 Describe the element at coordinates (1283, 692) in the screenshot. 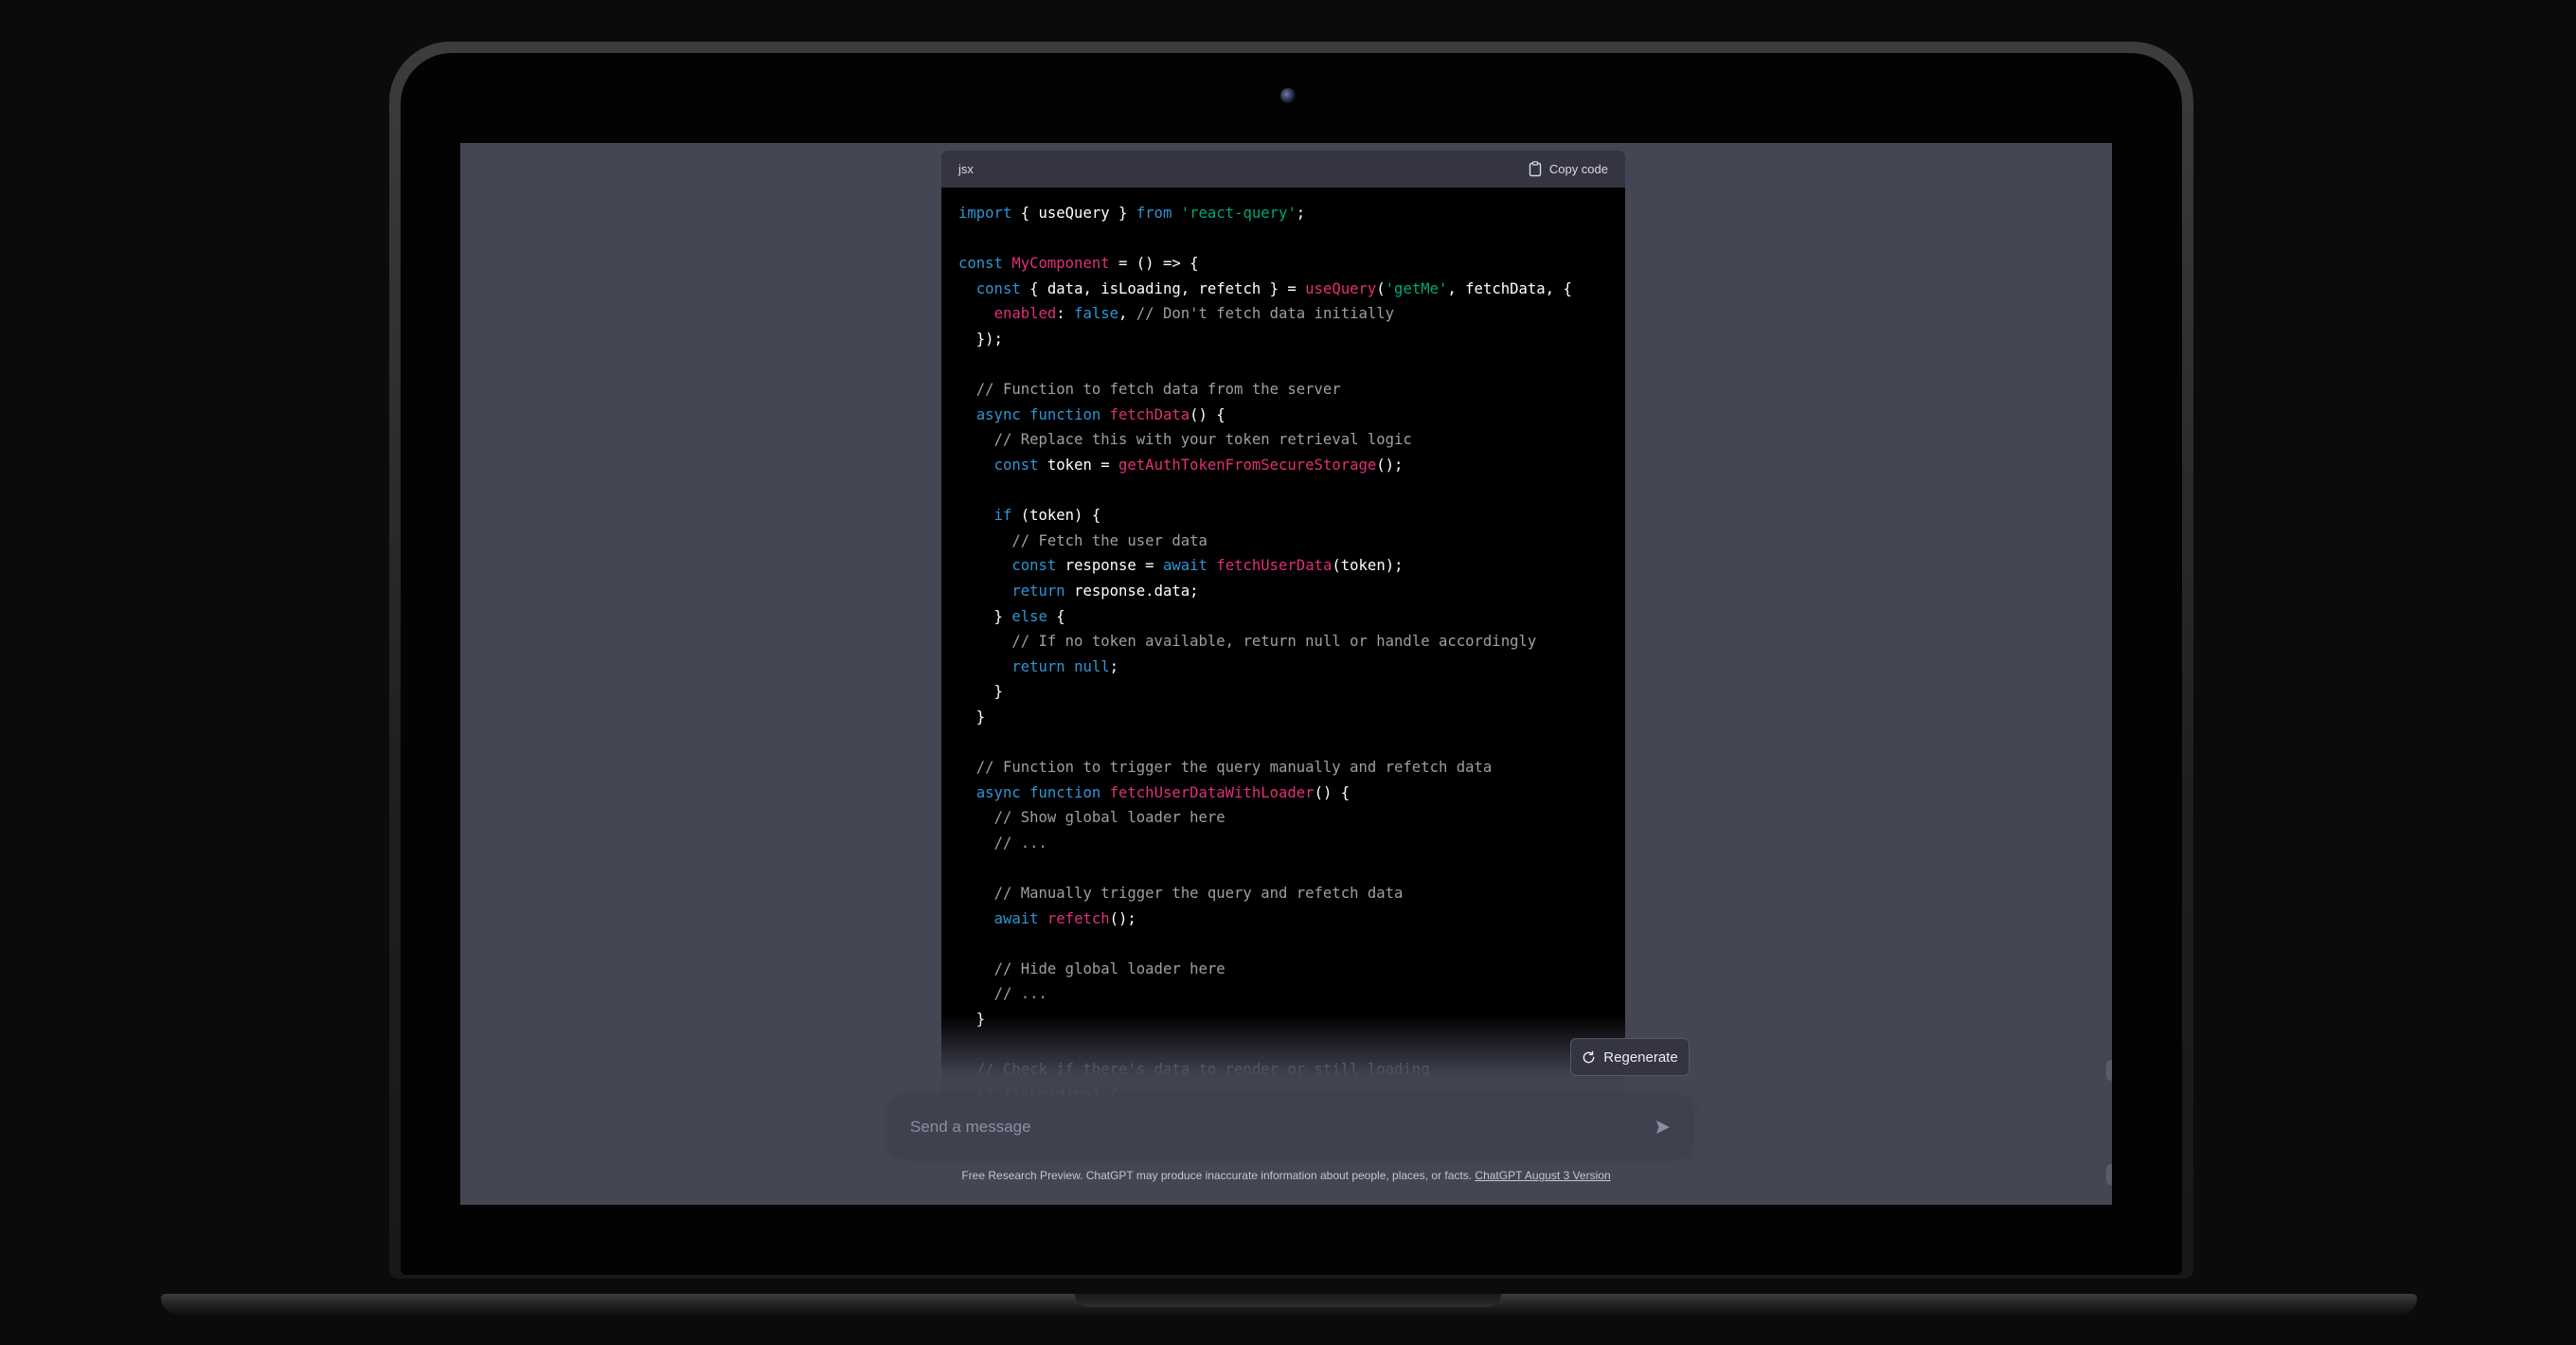

I see `code-line: }` at that location.